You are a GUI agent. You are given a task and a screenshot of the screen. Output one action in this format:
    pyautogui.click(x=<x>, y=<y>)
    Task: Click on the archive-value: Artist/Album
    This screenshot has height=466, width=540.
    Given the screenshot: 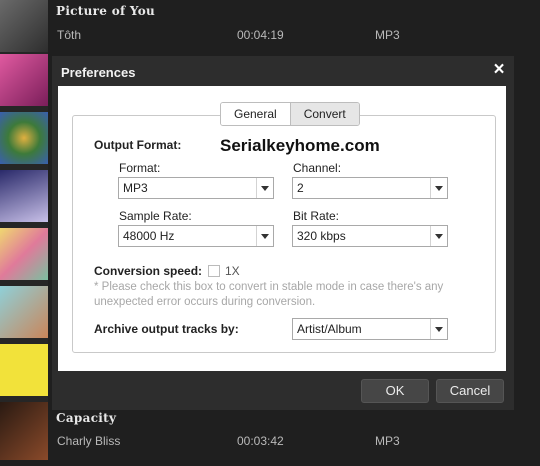 What is the action you would take?
    pyautogui.click(x=329, y=329)
    